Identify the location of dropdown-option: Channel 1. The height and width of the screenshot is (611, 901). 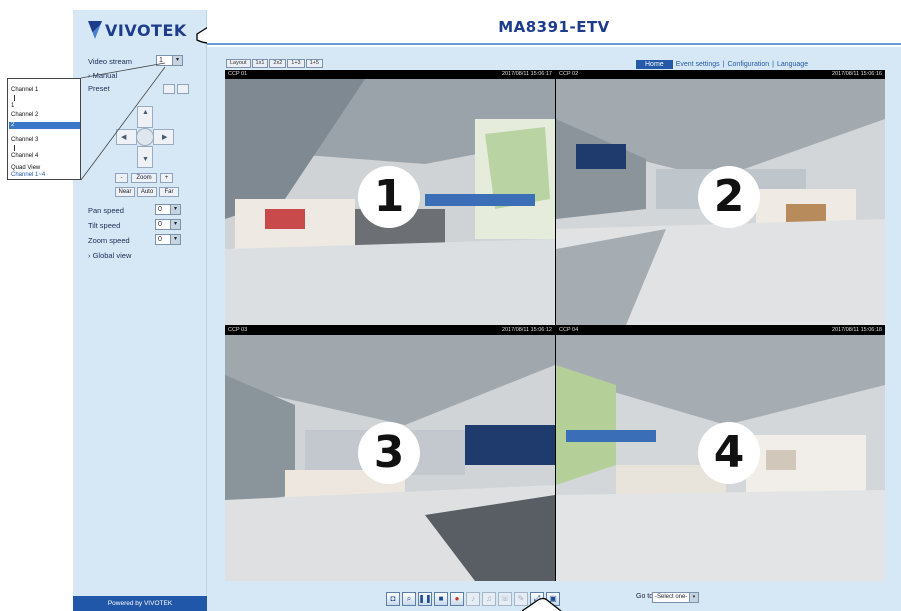
(24, 90).